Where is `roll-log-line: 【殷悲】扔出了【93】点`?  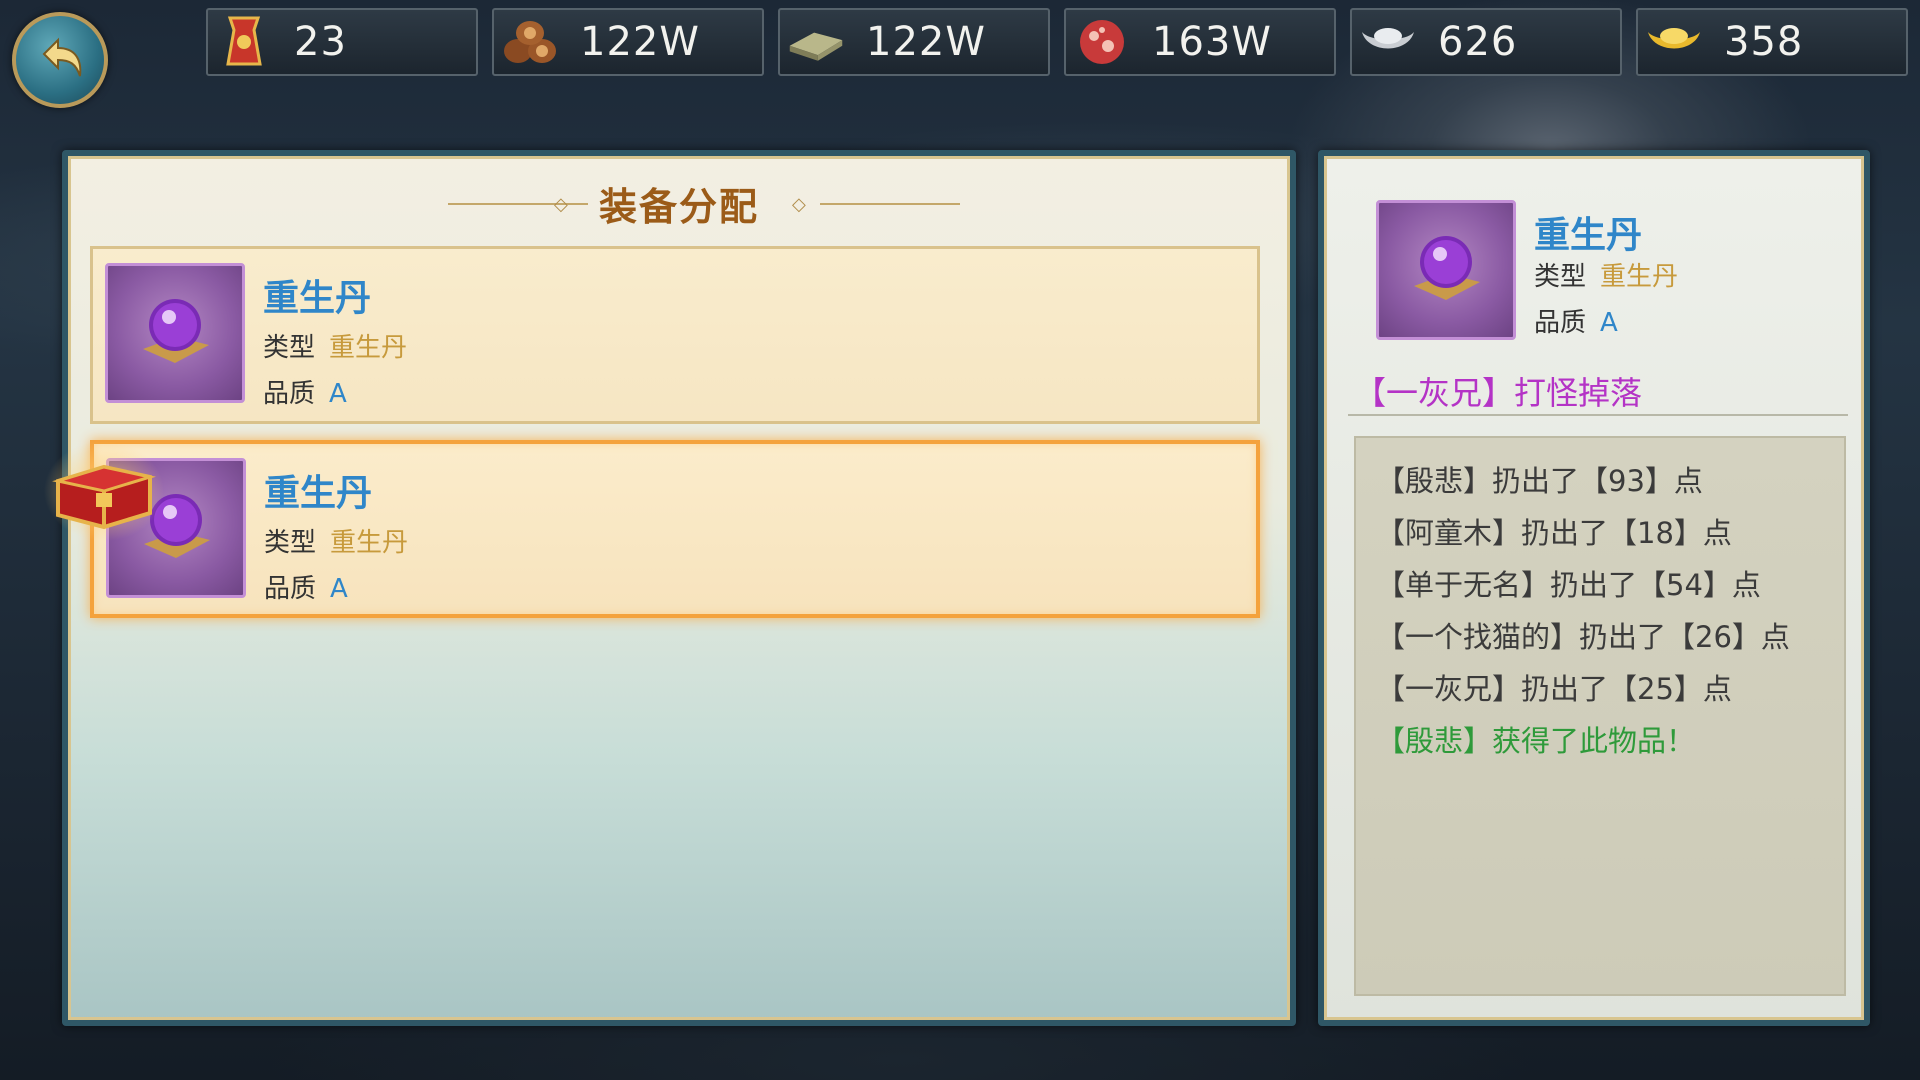
roll-log-line: 【殷悲】扔出了【93】点 is located at coordinates (1539, 481).